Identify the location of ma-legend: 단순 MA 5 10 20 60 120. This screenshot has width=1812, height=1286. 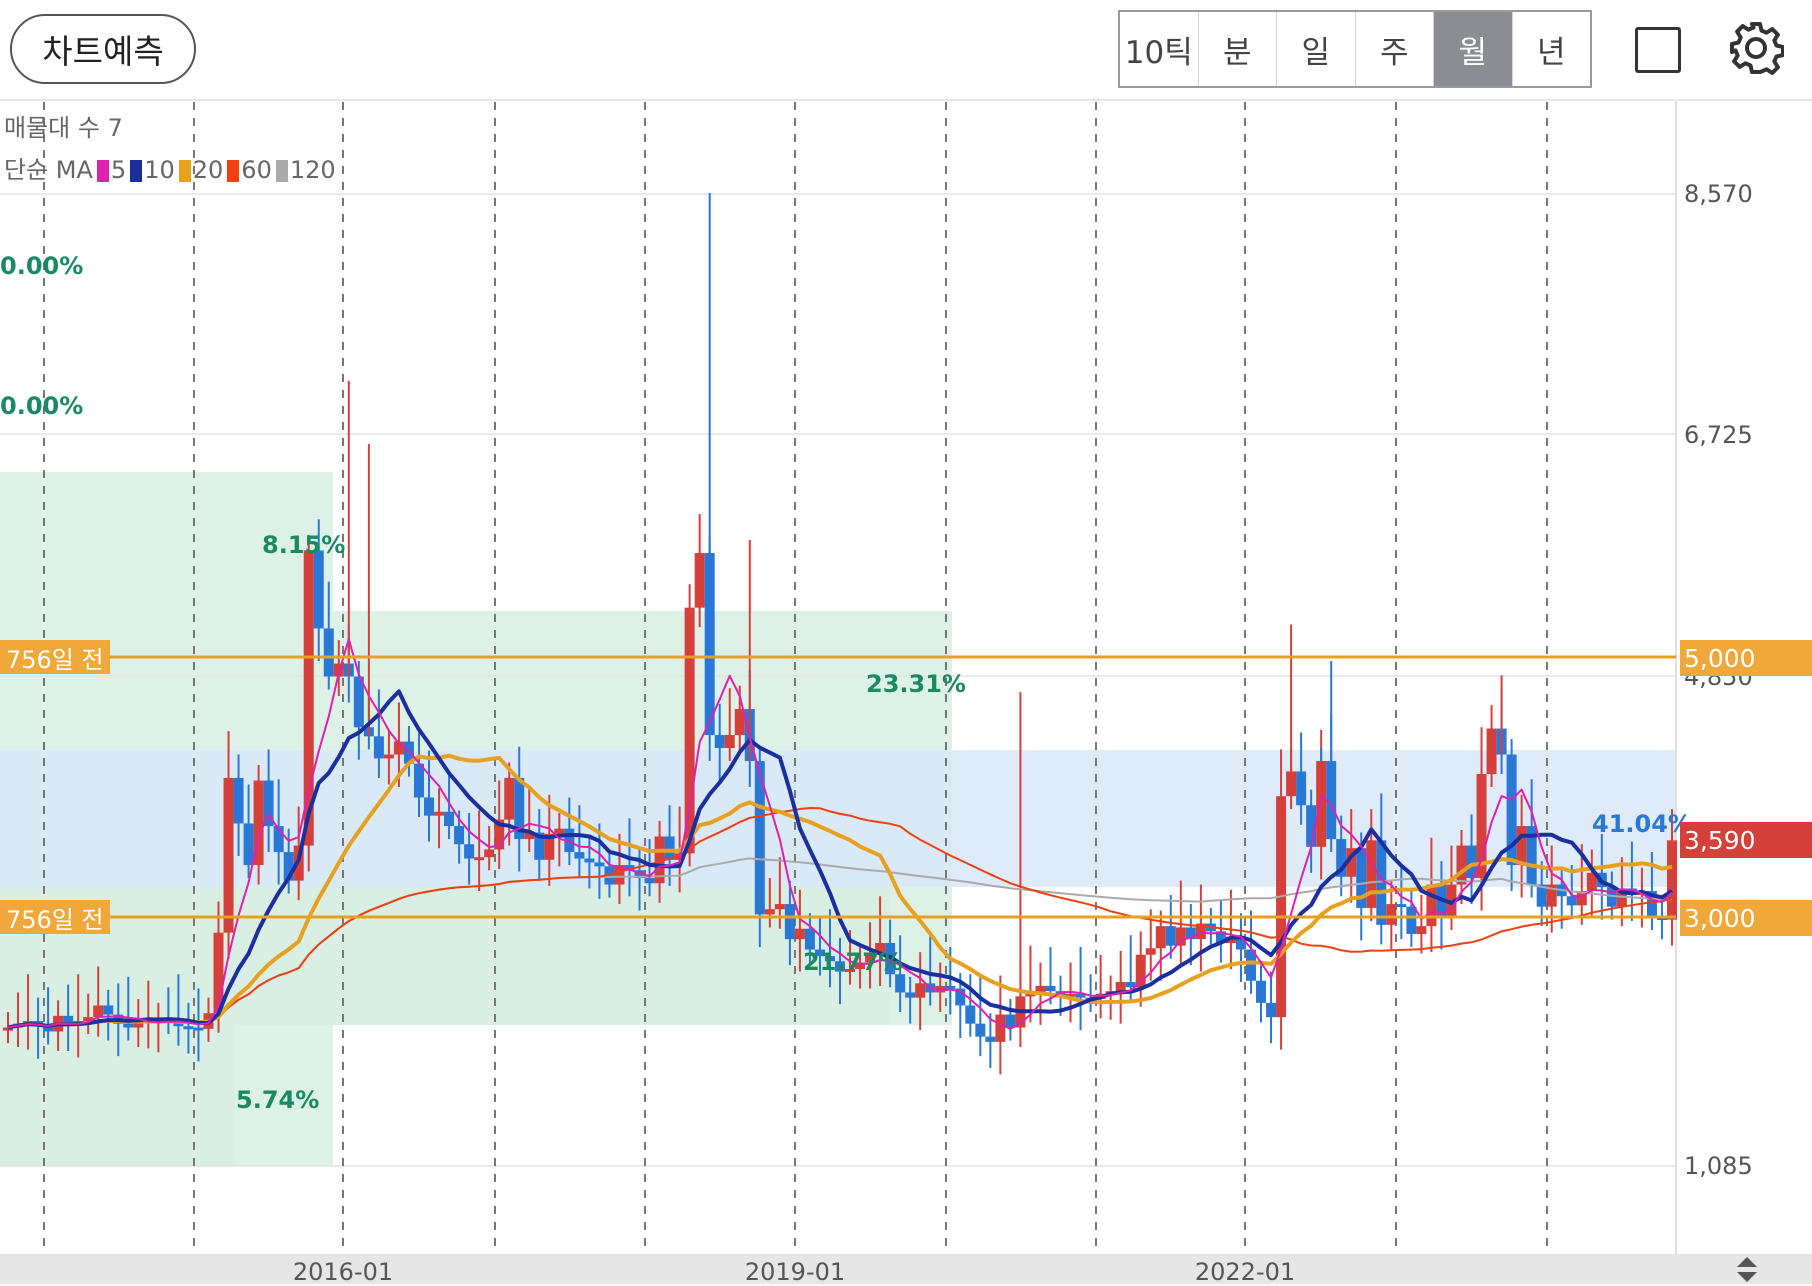
(170, 167).